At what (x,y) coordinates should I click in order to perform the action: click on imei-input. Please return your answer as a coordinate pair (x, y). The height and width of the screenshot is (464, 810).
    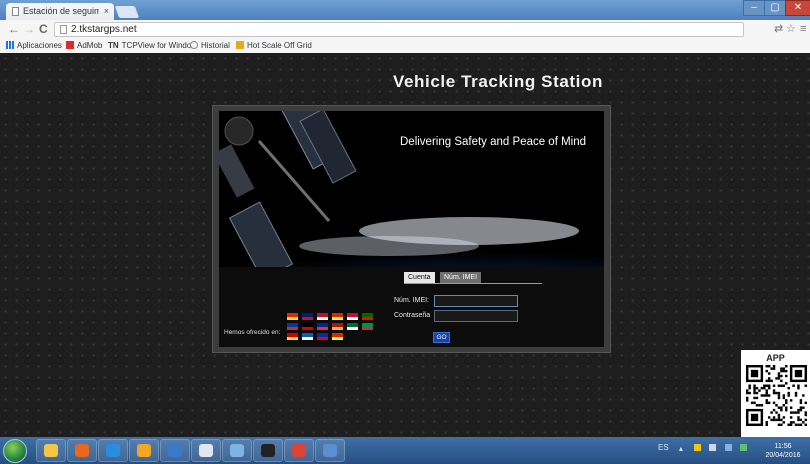
    Looking at the image, I should click on (476, 301).